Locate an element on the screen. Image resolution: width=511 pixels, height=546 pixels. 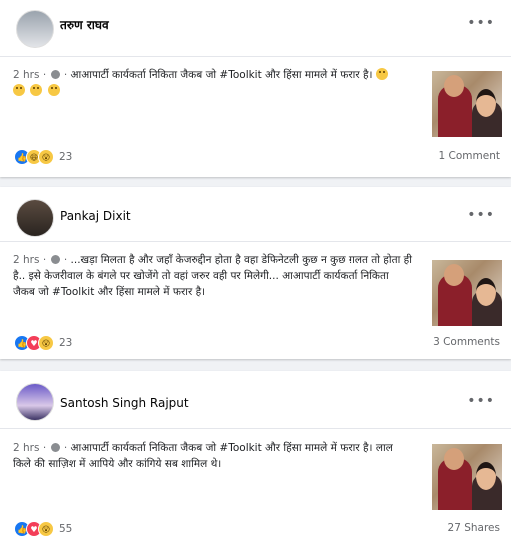
cry-emoji-icon is located at coordinates (53, 90).